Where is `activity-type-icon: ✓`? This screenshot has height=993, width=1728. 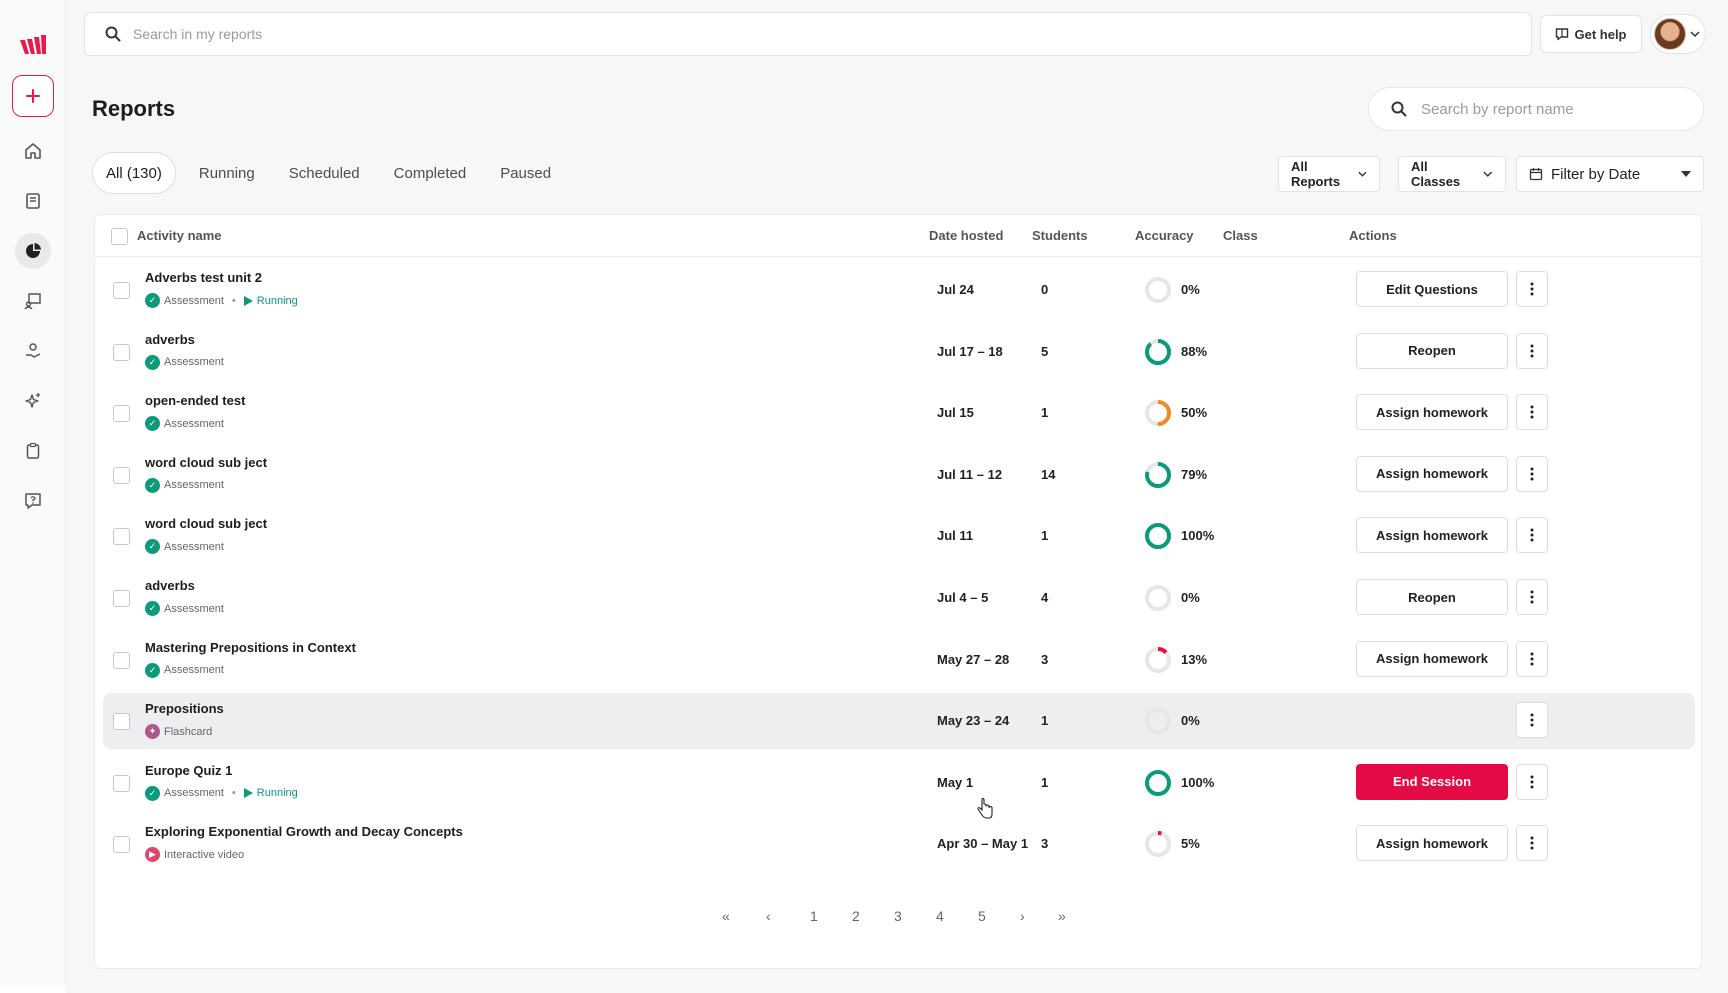
activity-type-icon: ✓ is located at coordinates (152, 424).